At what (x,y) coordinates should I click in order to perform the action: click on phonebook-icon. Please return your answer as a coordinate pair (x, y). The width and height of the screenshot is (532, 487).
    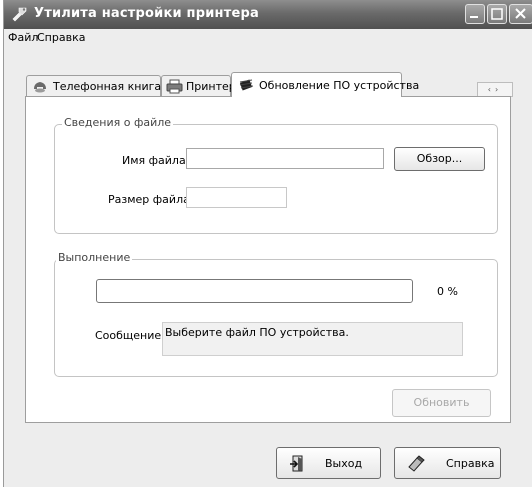
    Looking at the image, I should click on (40, 87).